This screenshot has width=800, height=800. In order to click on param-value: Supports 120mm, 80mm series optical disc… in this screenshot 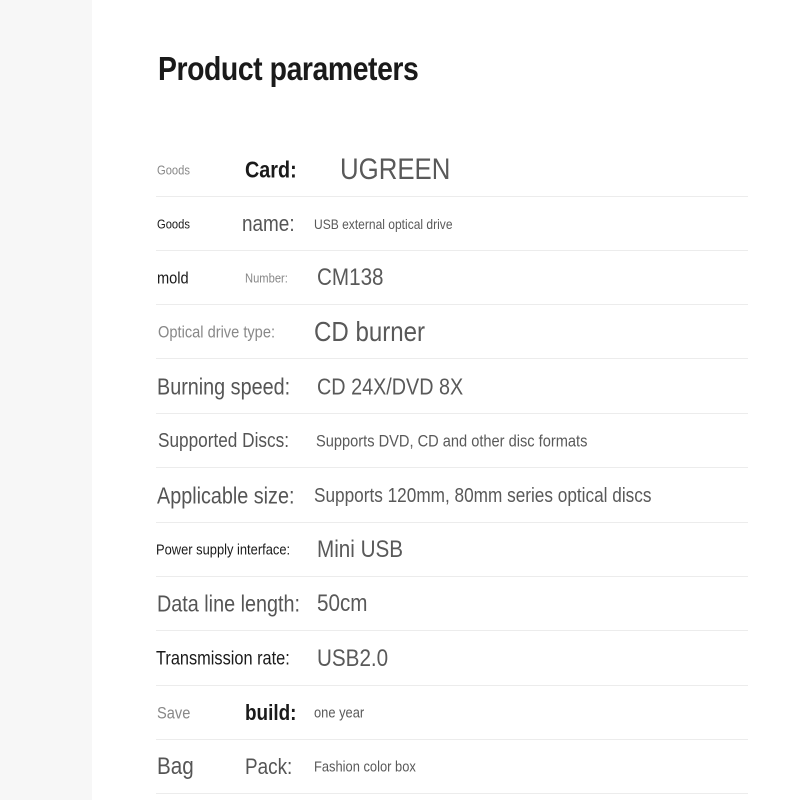, I will do `click(483, 496)`.